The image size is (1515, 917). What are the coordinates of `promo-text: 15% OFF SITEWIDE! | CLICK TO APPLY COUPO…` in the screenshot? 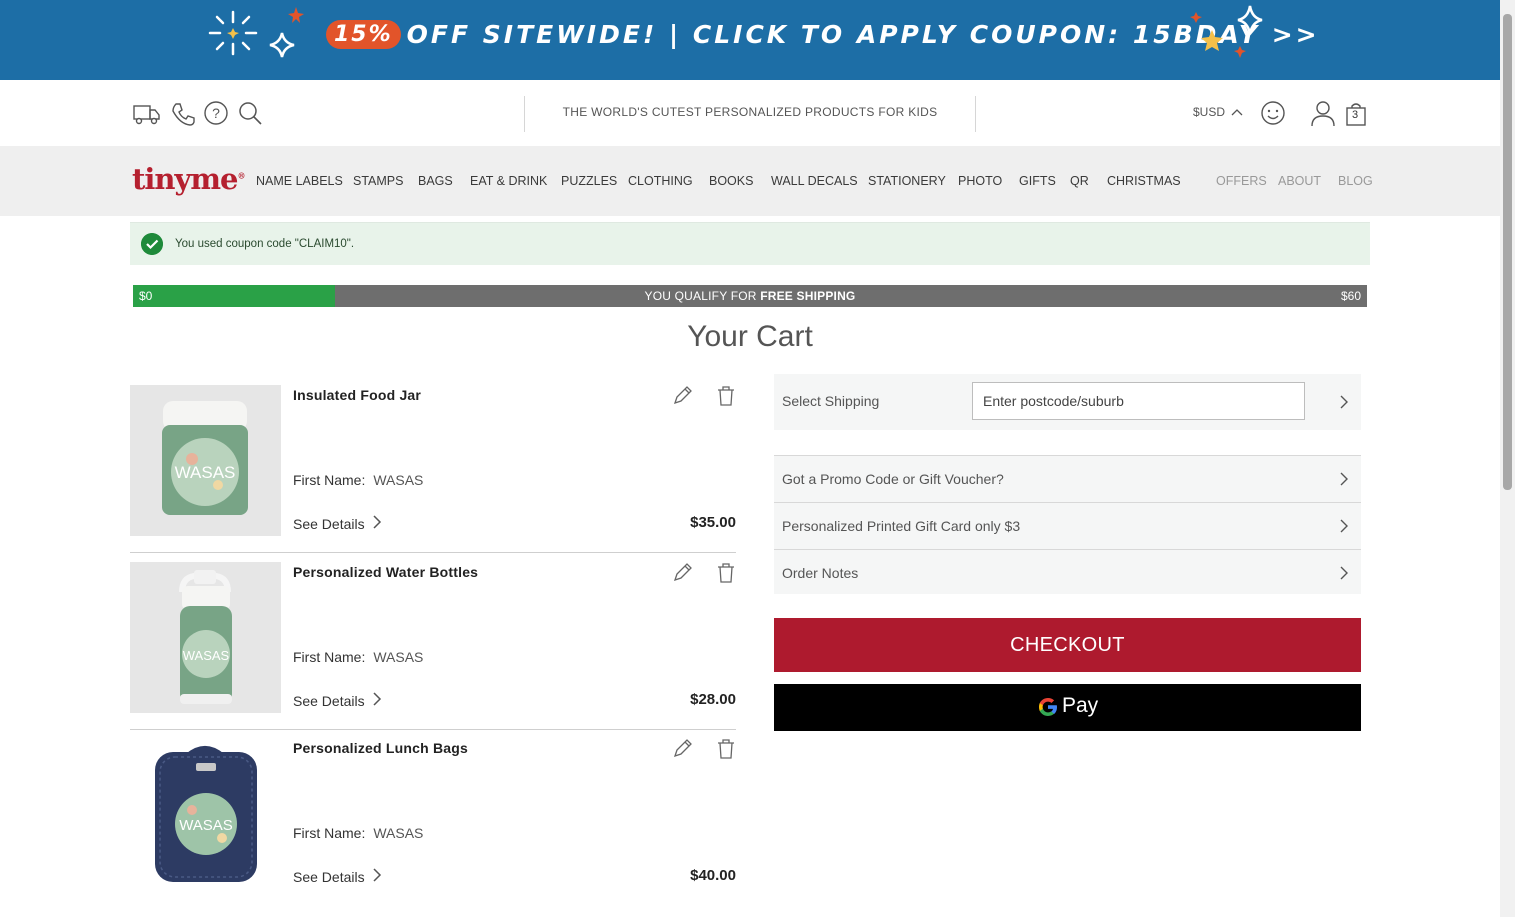 It's located at (823, 34).